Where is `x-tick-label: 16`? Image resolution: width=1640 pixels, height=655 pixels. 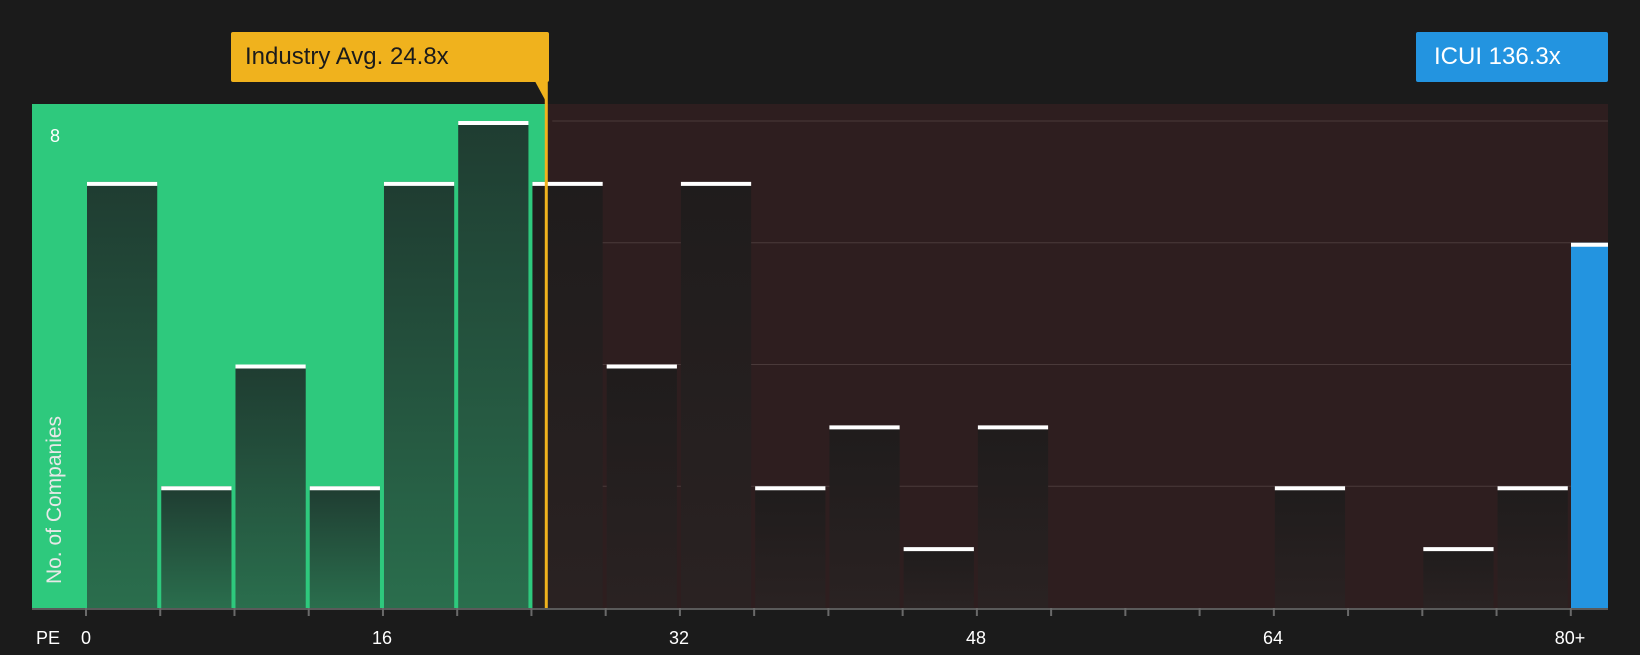
x-tick-label: 16 is located at coordinates (382, 638).